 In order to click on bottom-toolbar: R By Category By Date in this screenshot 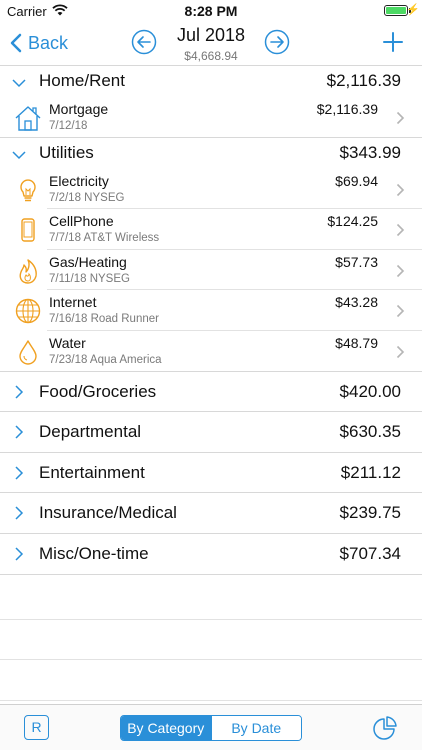, I will do `click(211, 727)`.